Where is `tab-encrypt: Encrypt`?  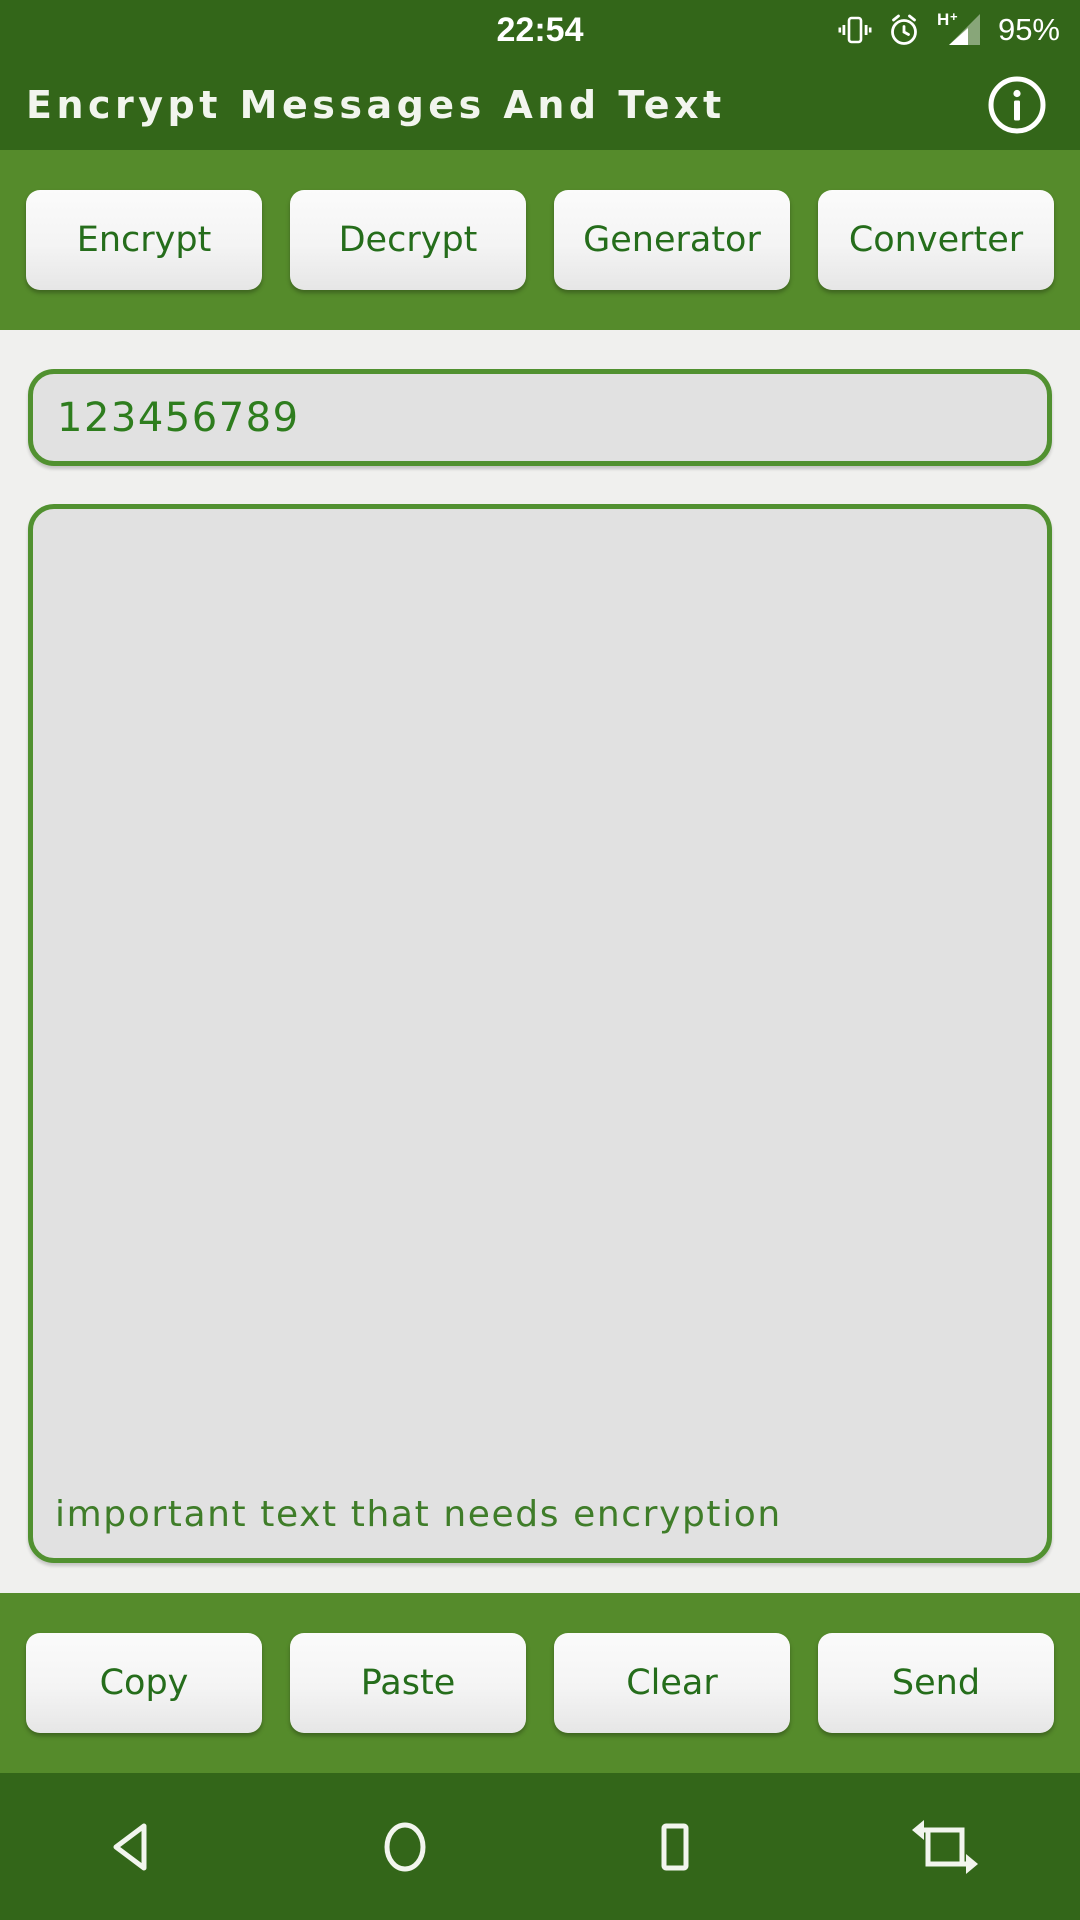 tab-encrypt: Encrypt is located at coordinates (144, 240).